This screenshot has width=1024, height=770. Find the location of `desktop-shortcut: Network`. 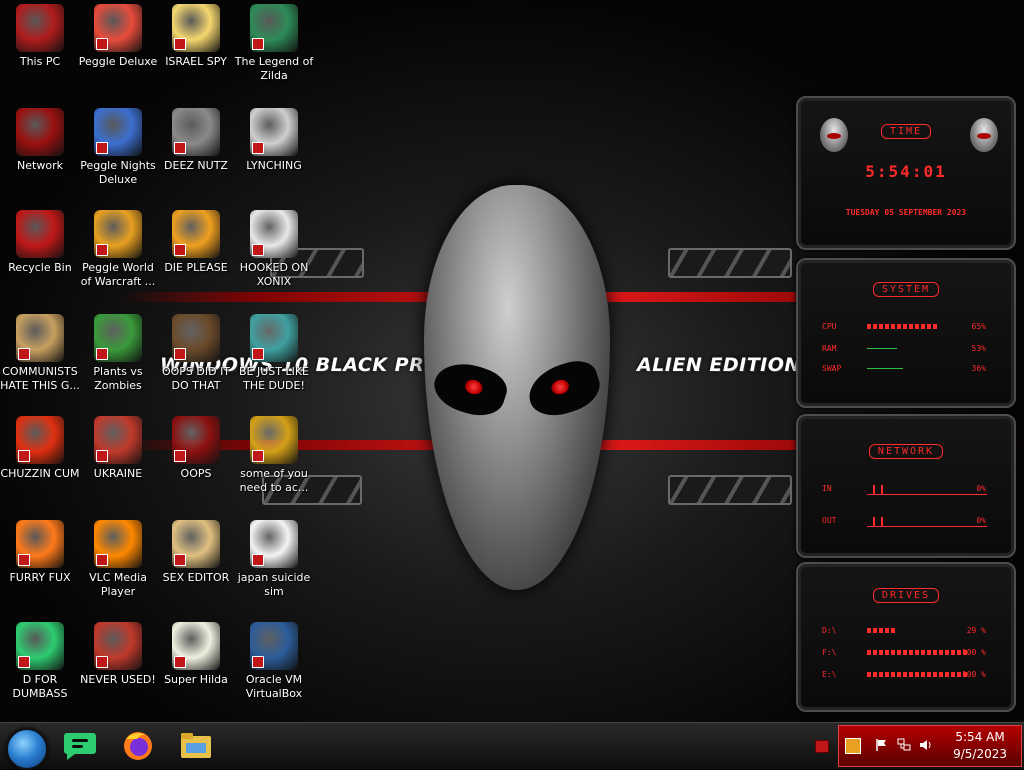

desktop-shortcut: Network is located at coordinates (40, 140).